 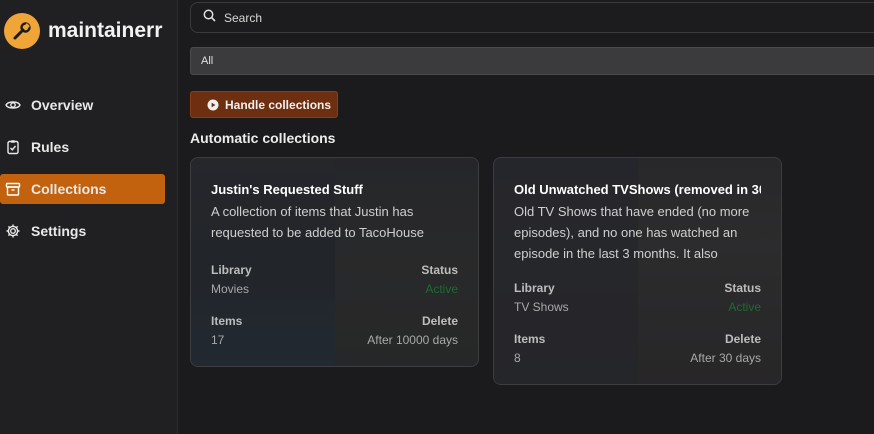 What do you see at coordinates (89, 147) in the screenshot?
I see `sidebar-item-rules: Rules` at bounding box center [89, 147].